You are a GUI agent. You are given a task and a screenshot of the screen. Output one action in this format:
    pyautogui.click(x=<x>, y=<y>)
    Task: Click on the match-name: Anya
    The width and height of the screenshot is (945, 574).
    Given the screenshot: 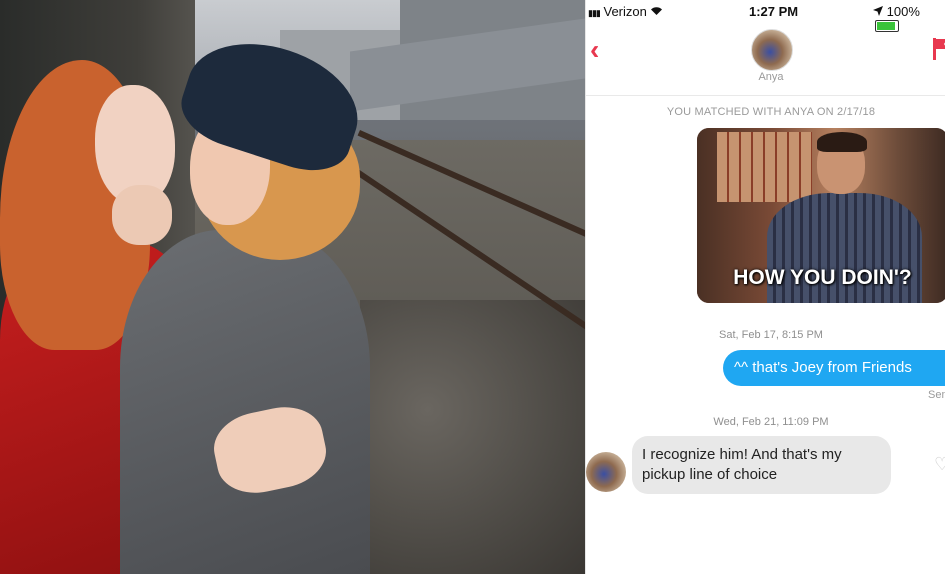 What is the action you would take?
    pyautogui.click(x=765, y=77)
    